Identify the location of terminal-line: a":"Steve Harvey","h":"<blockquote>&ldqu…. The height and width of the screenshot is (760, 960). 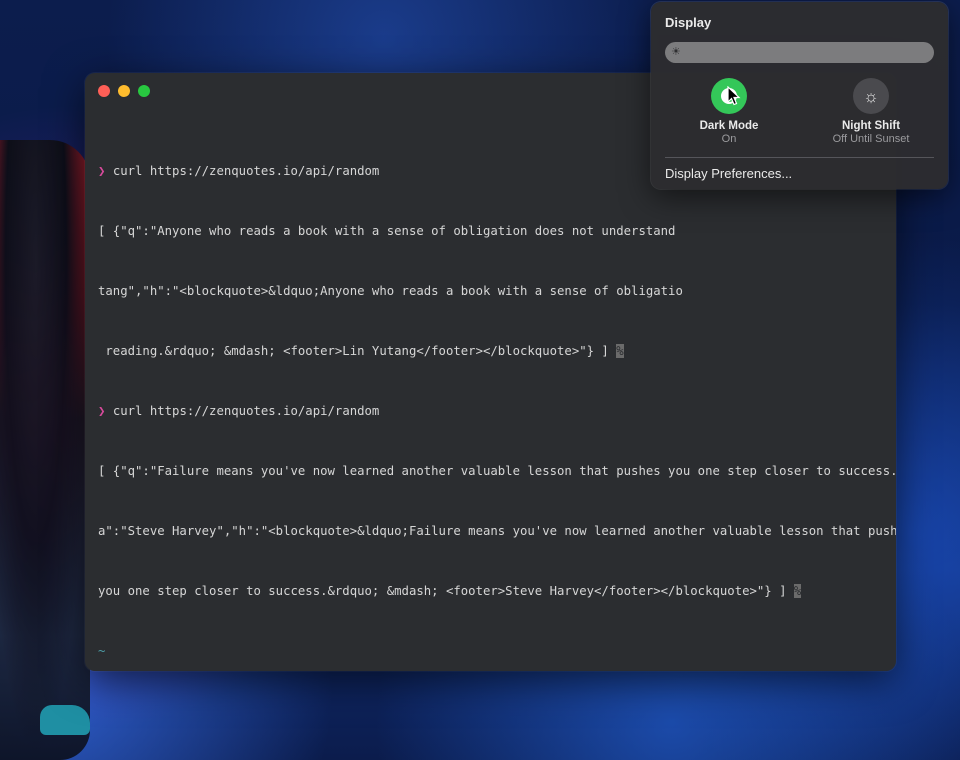
(497, 531).